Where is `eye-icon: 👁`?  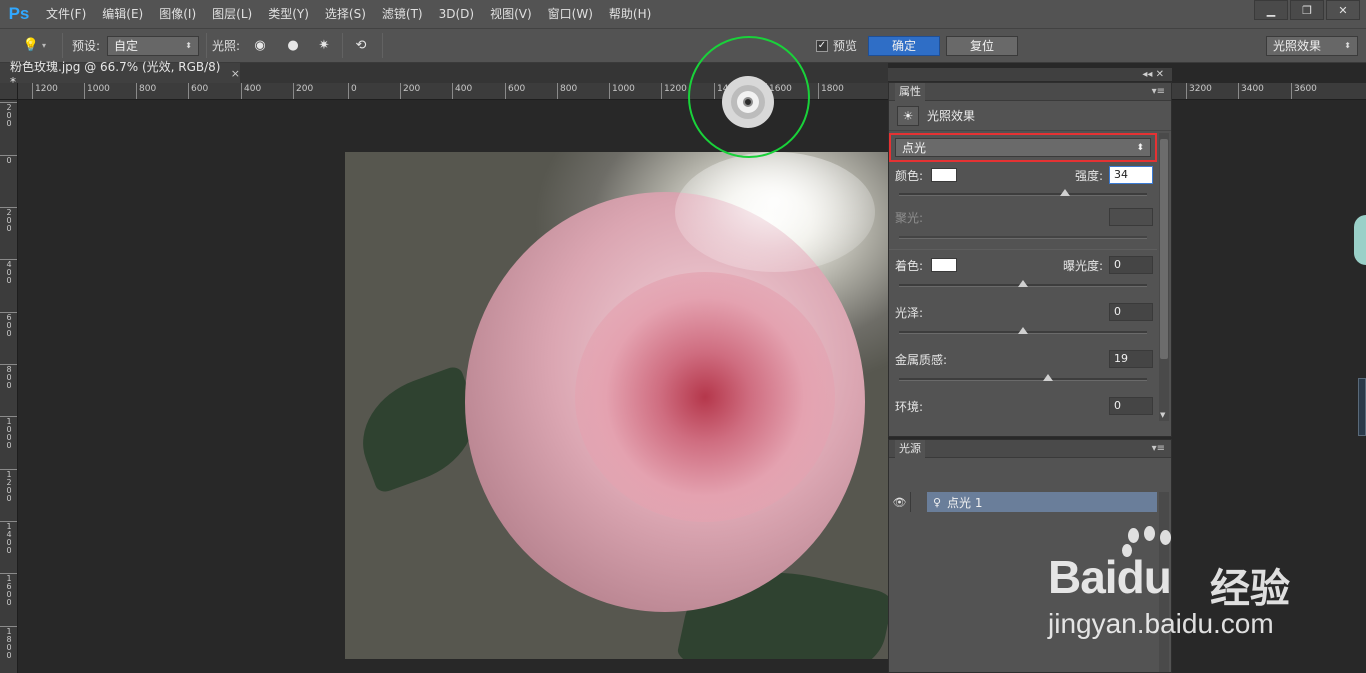 eye-icon: 👁 is located at coordinates (900, 502).